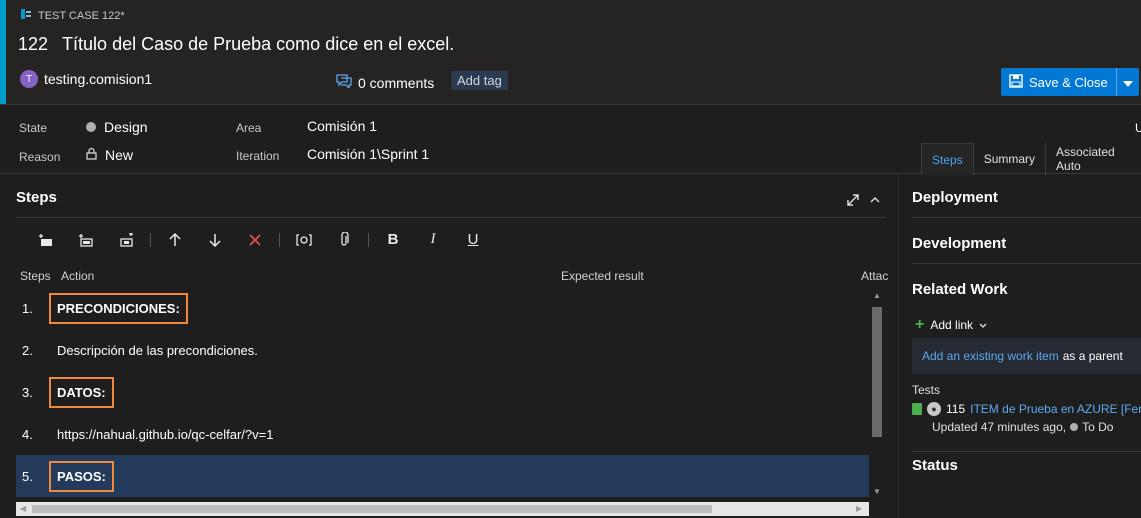 This screenshot has width=1141, height=518. I want to click on assignee-avatar-icon: ●, so click(934, 409).